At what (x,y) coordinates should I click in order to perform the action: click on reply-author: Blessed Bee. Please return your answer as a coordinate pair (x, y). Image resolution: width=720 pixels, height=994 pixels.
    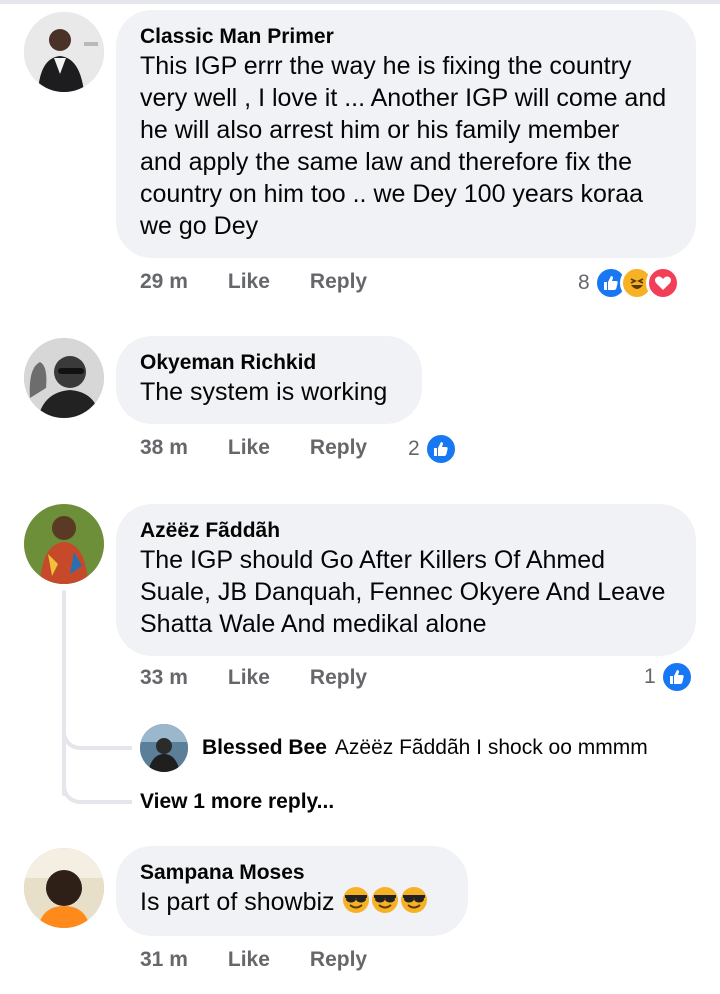
    Looking at the image, I should click on (264, 748).